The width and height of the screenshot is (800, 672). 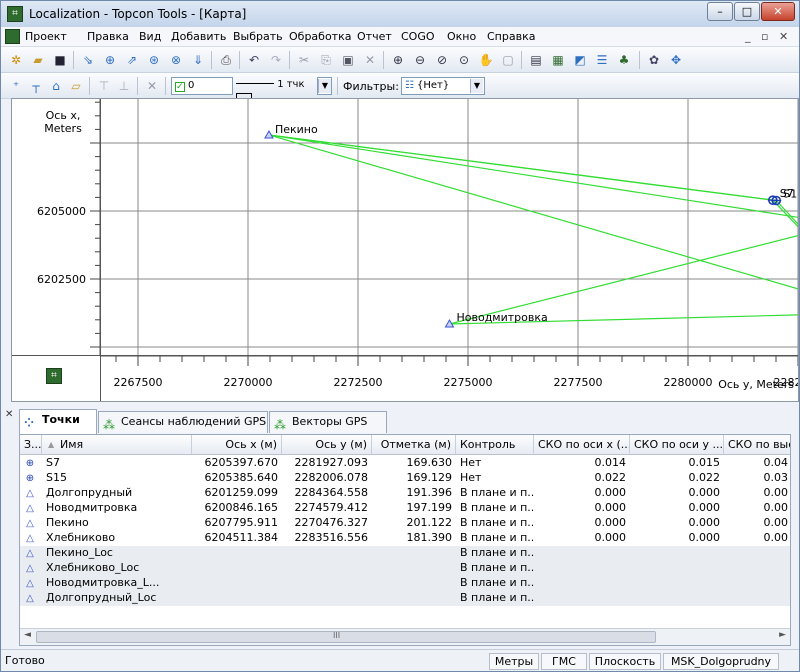 I want to click on tree-icon: ♣, so click(x=624, y=60).